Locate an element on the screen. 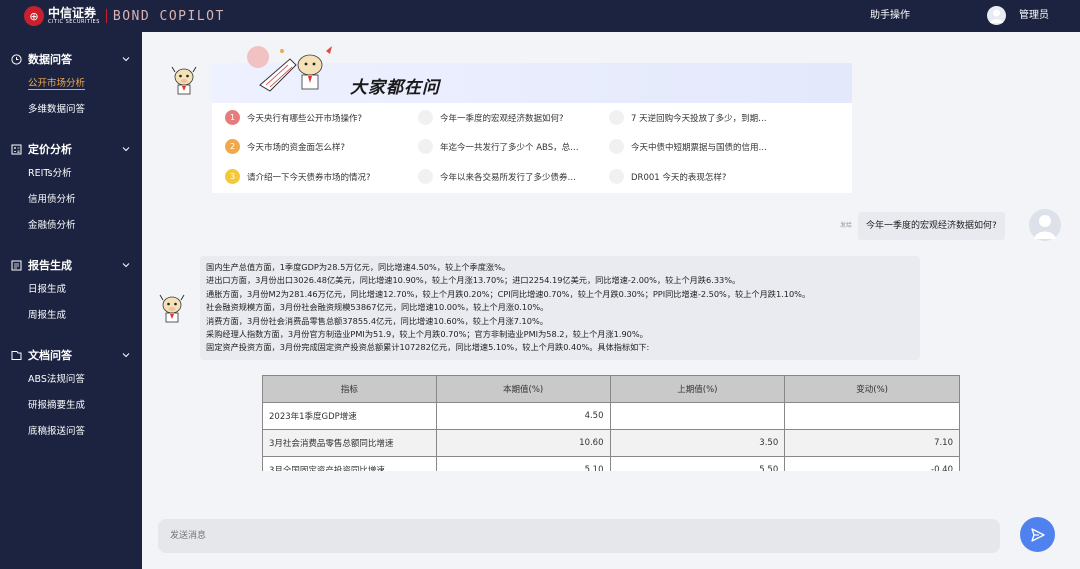 The width and height of the screenshot is (1080, 569). nav-head-data-qa: 数据问答 is located at coordinates (71, 59).